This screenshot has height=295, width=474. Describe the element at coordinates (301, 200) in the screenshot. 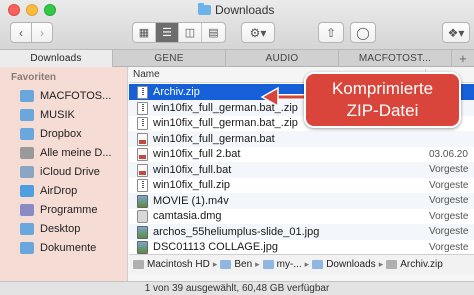

I see `file-row: MOVIE (1).m4v Vorgeste` at that location.